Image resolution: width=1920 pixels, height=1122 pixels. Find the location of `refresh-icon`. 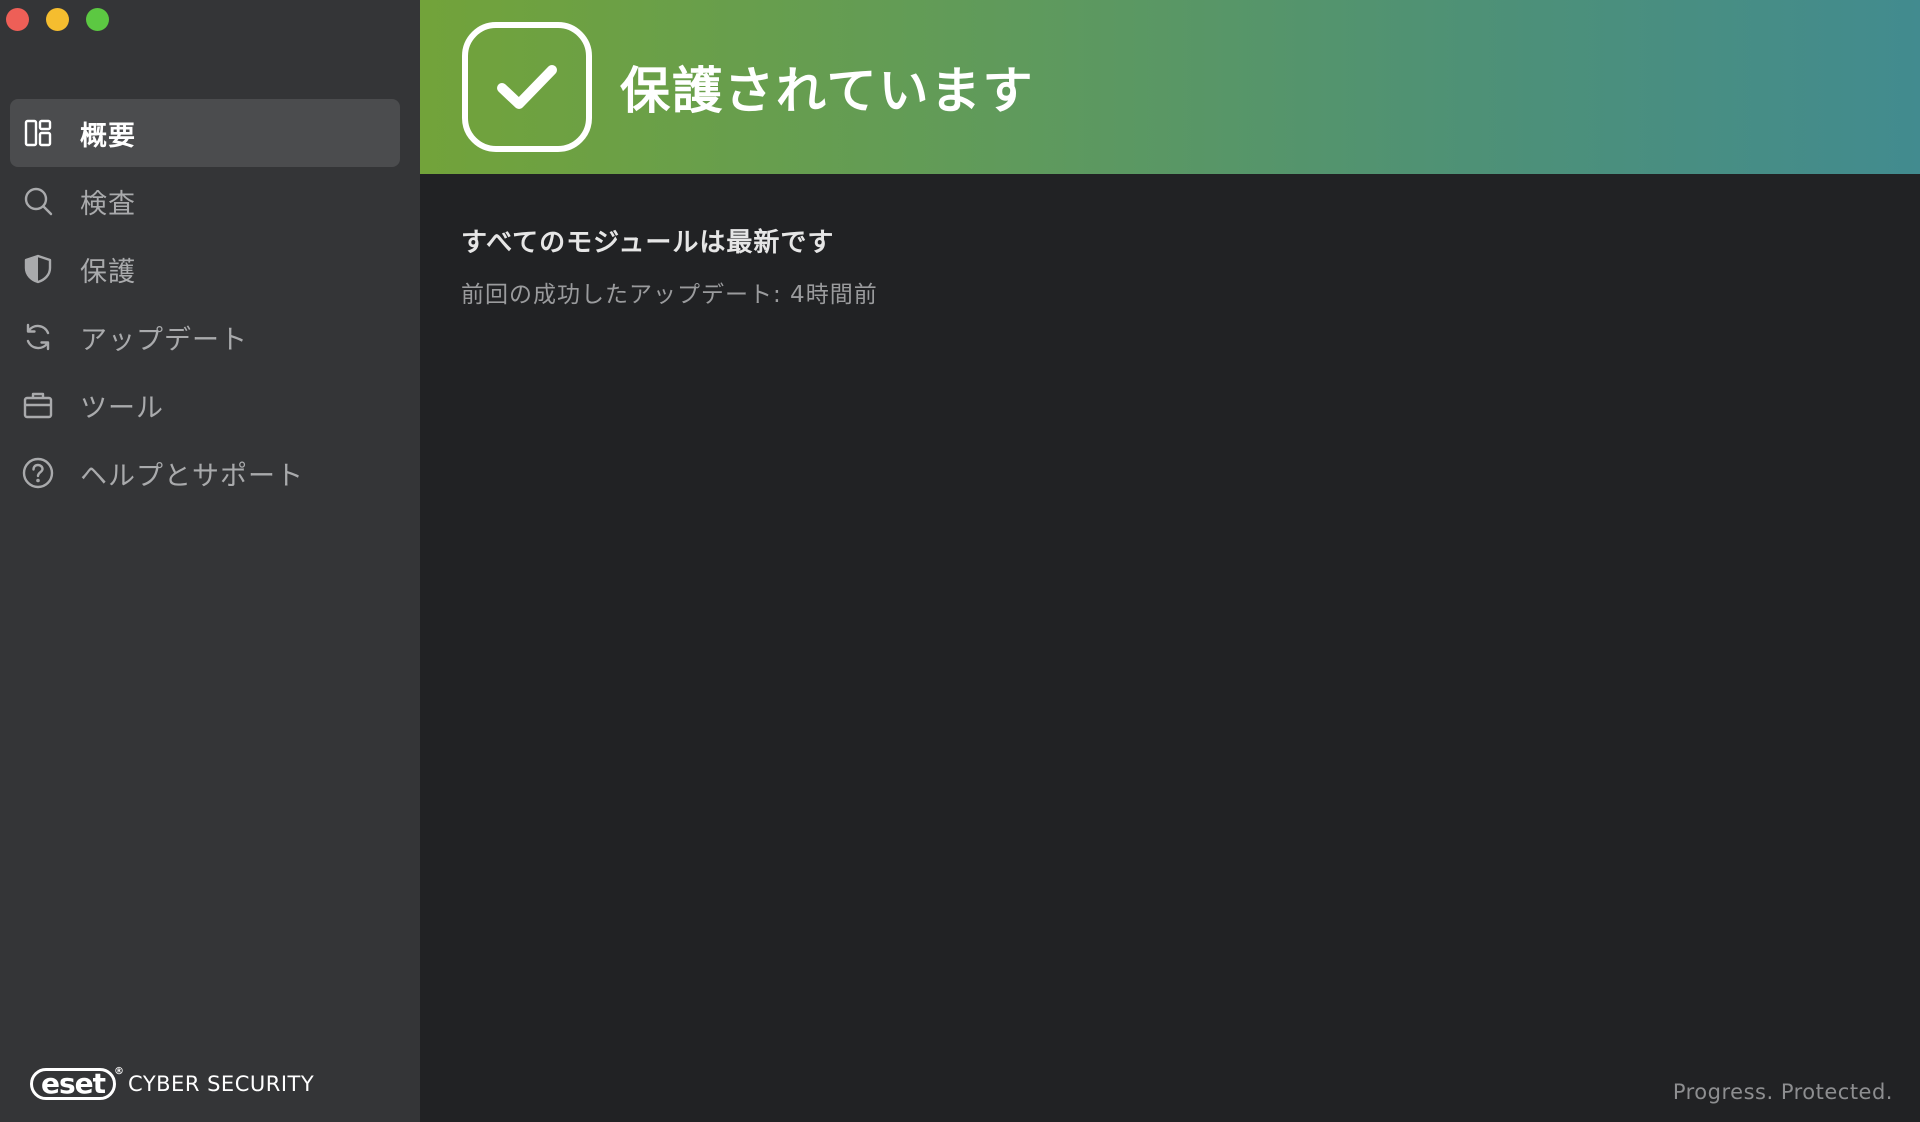

refresh-icon is located at coordinates (38, 337).